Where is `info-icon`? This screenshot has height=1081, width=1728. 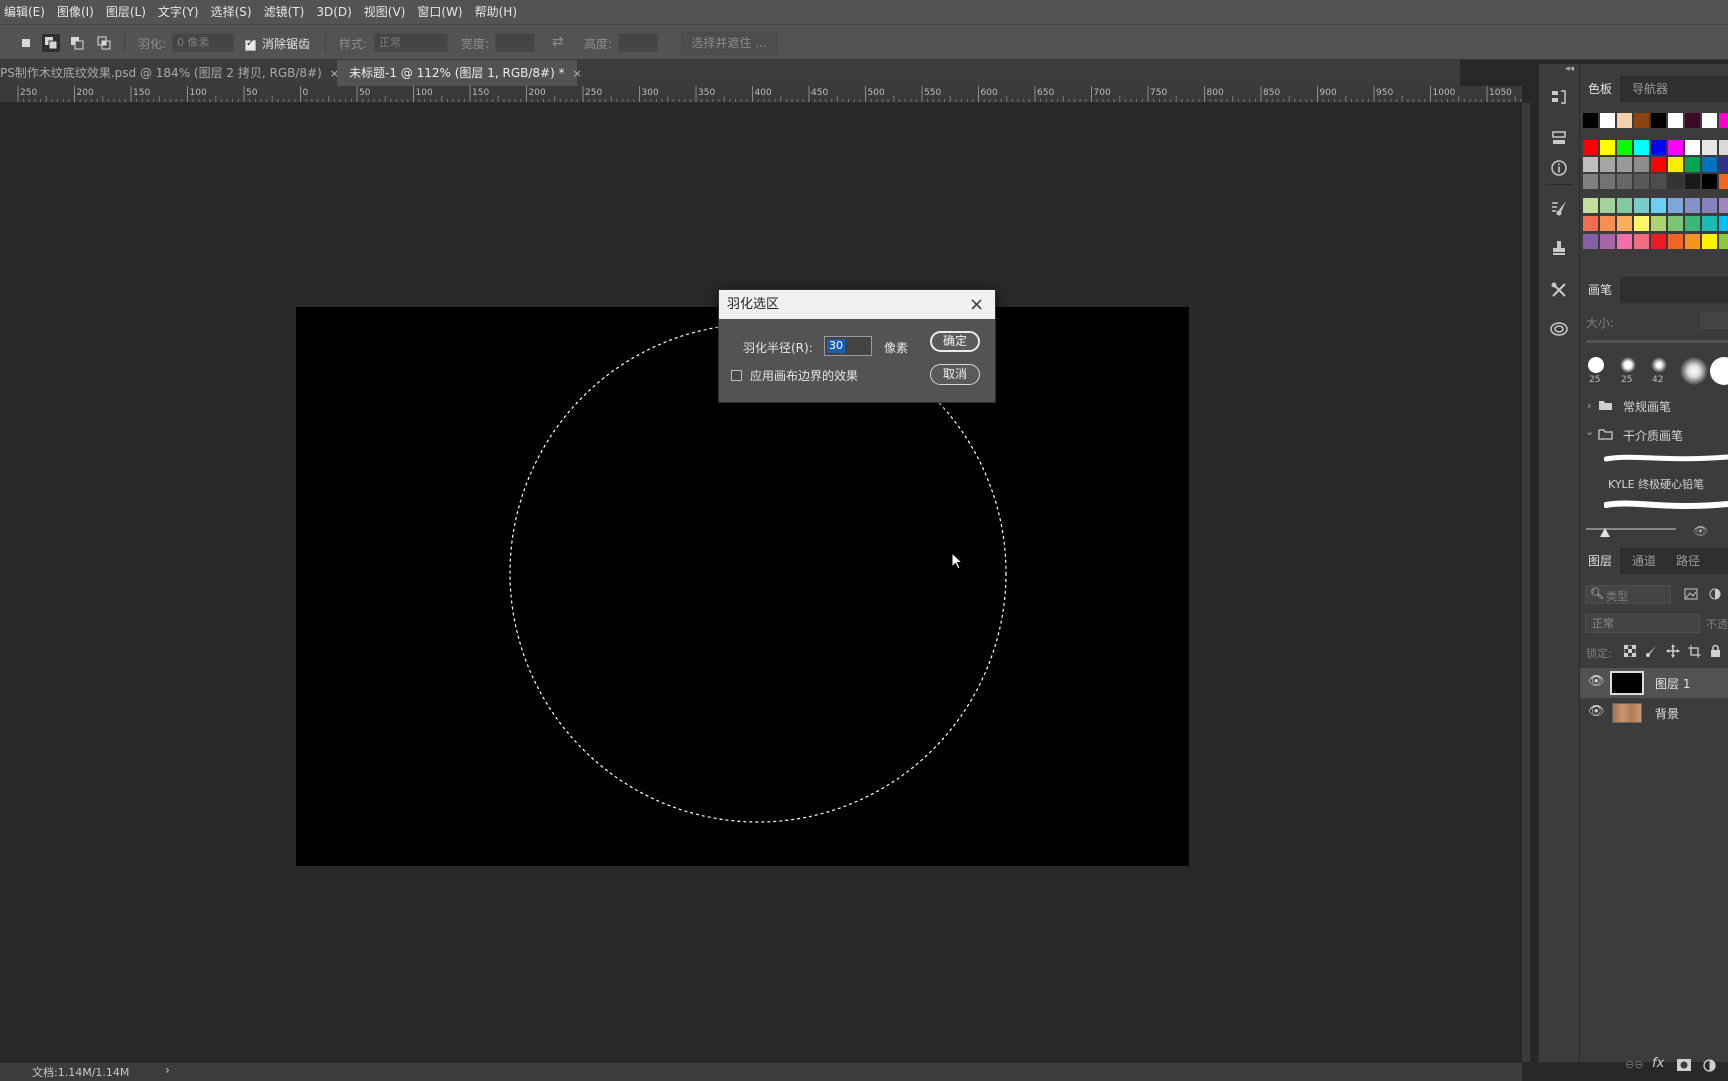 info-icon is located at coordinates (1559, 168).